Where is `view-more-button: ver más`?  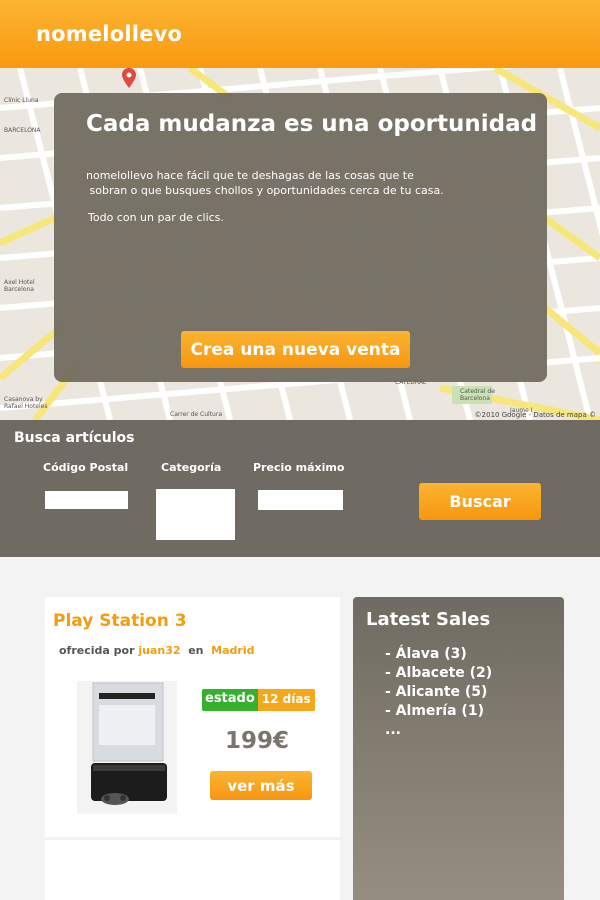
view-more-button: ver más is located at coordinates (261, 785).